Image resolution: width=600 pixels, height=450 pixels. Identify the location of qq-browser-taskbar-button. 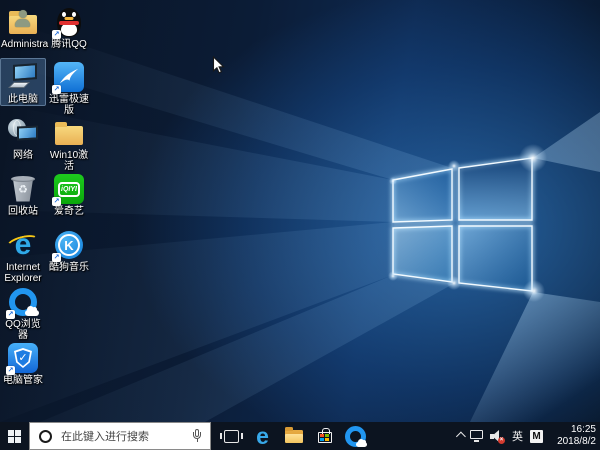
(355, 436).